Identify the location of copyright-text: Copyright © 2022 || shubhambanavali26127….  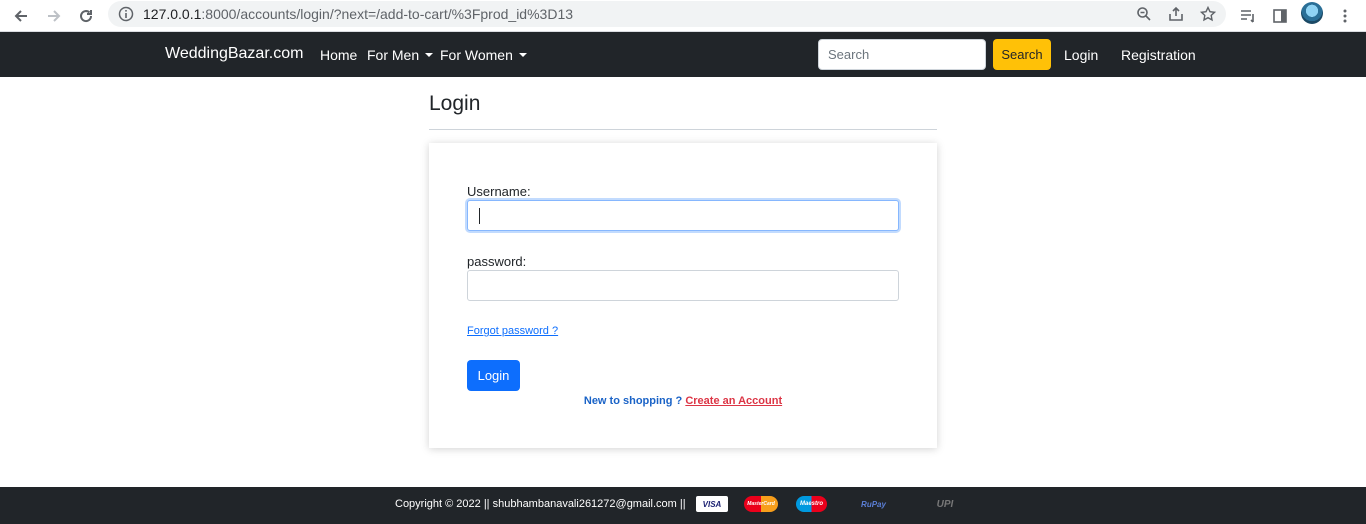
(540, 504).